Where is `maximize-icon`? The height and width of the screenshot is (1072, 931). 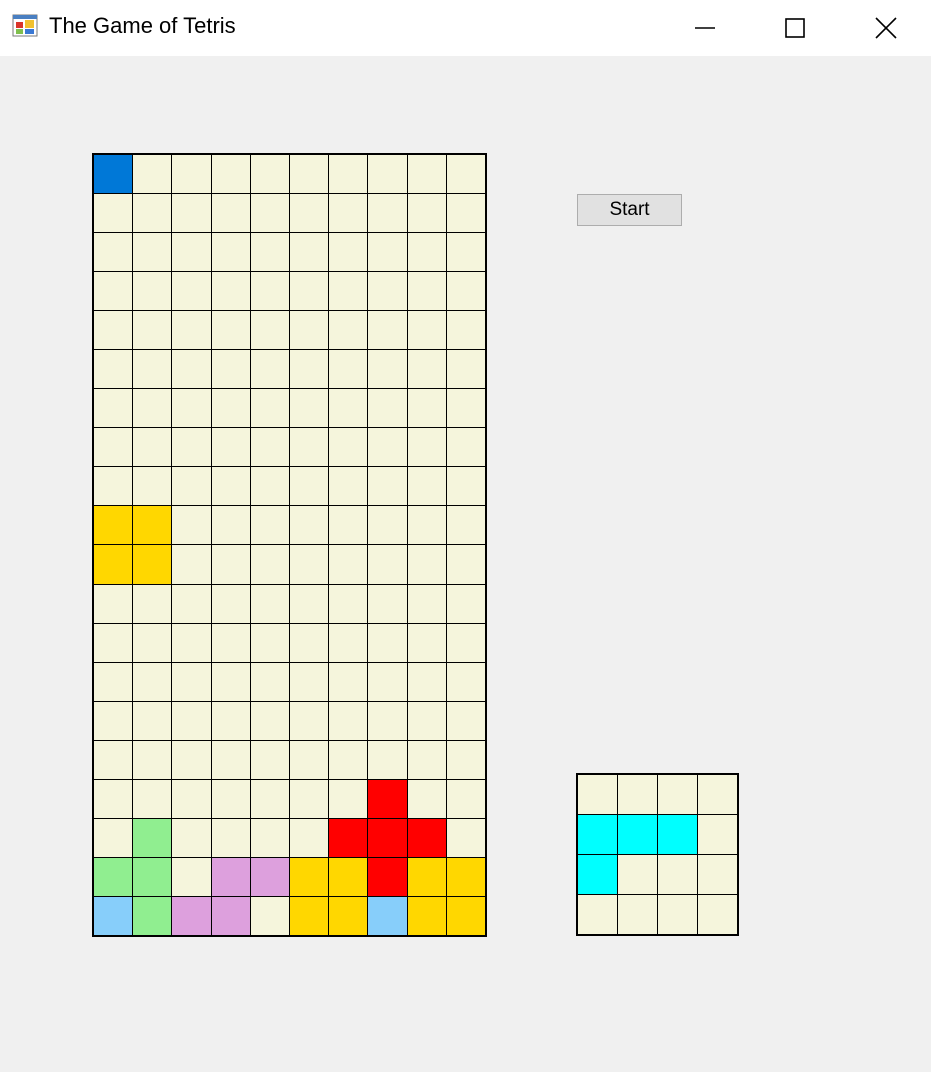 maximize-icon is located at coordinates (795, 28).